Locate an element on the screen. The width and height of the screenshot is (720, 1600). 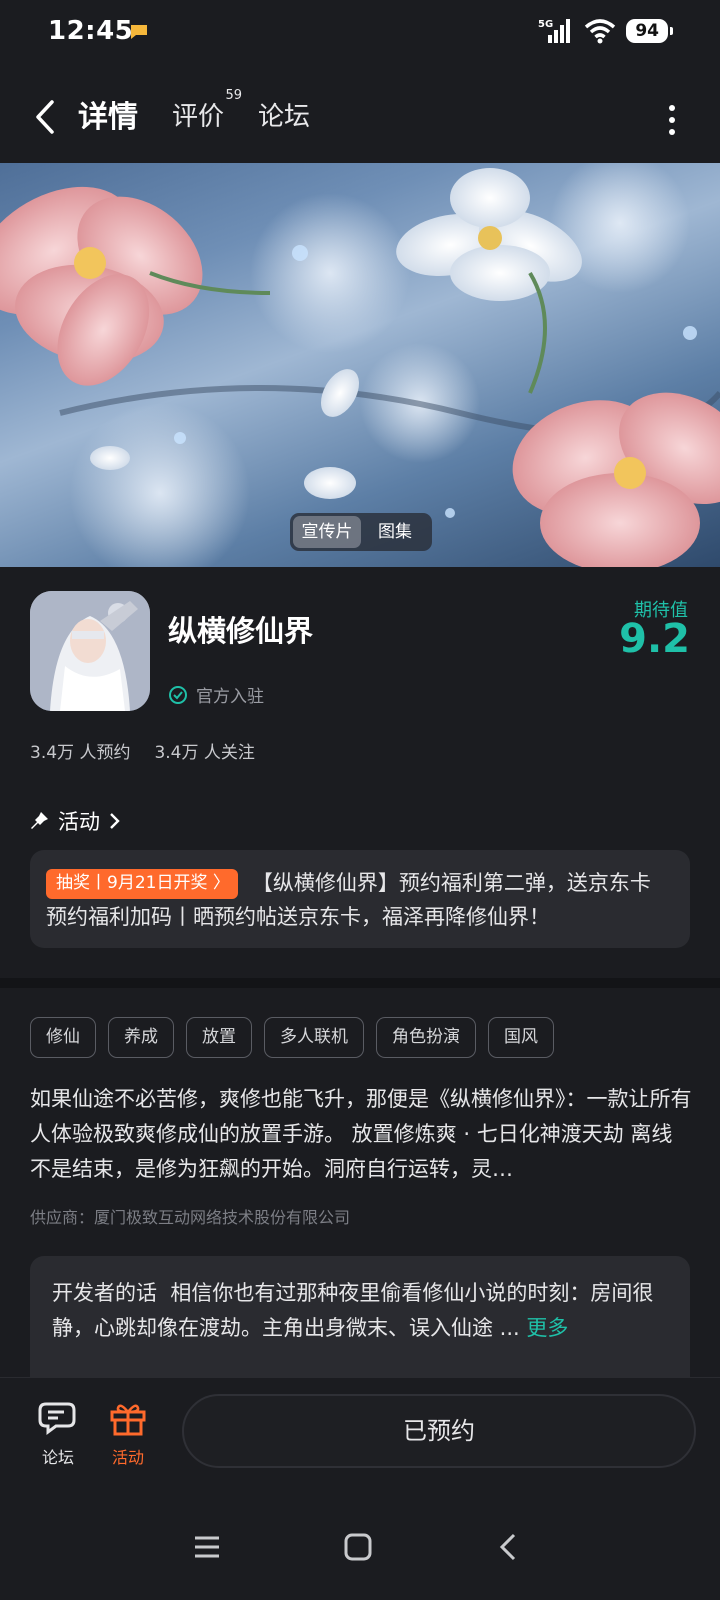
media-type-toggle: 宣传片 图集 is located at coordinates (361, 532).